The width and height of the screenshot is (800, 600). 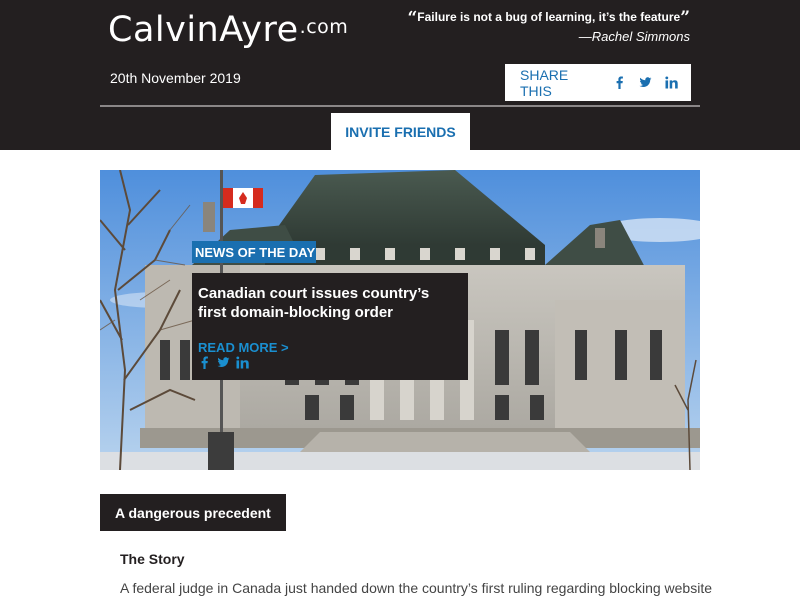 I want to click on quote-author: —Rachel Simmons, so click(x=634, y=36).